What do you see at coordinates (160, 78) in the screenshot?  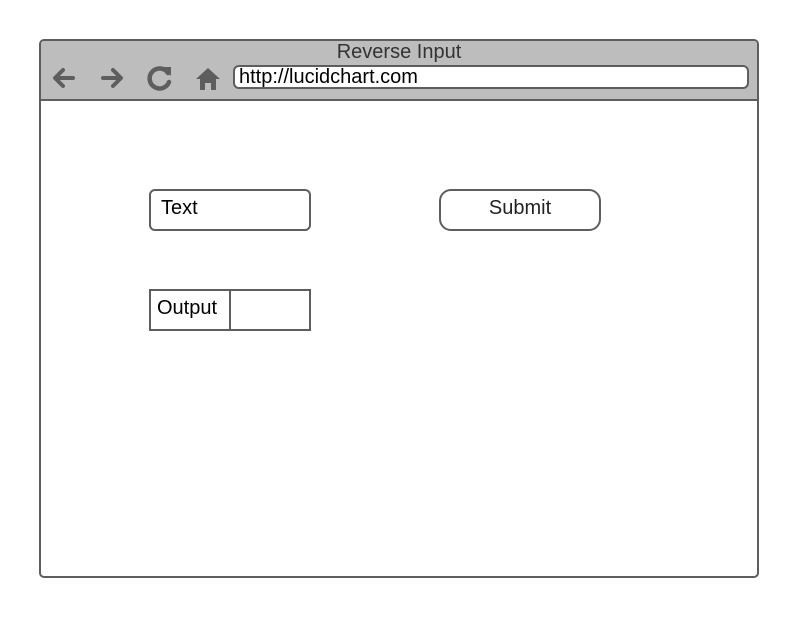 I see `refresh-icon` at bounding box center [160, 78].